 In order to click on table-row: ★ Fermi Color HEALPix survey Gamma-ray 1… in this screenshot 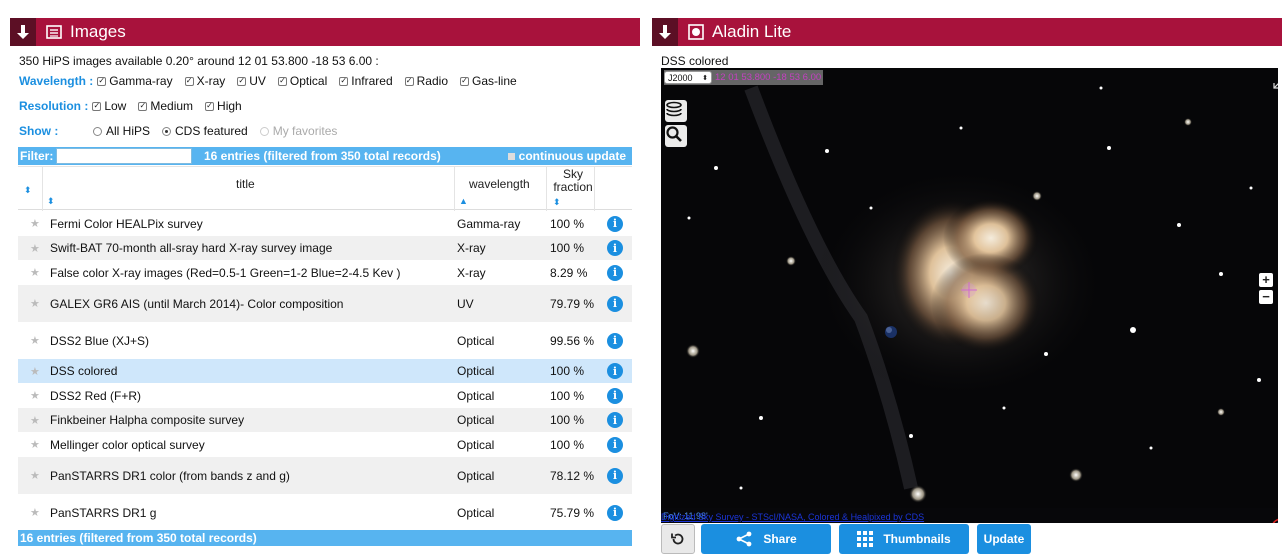, I will do `click(325, 223)`.